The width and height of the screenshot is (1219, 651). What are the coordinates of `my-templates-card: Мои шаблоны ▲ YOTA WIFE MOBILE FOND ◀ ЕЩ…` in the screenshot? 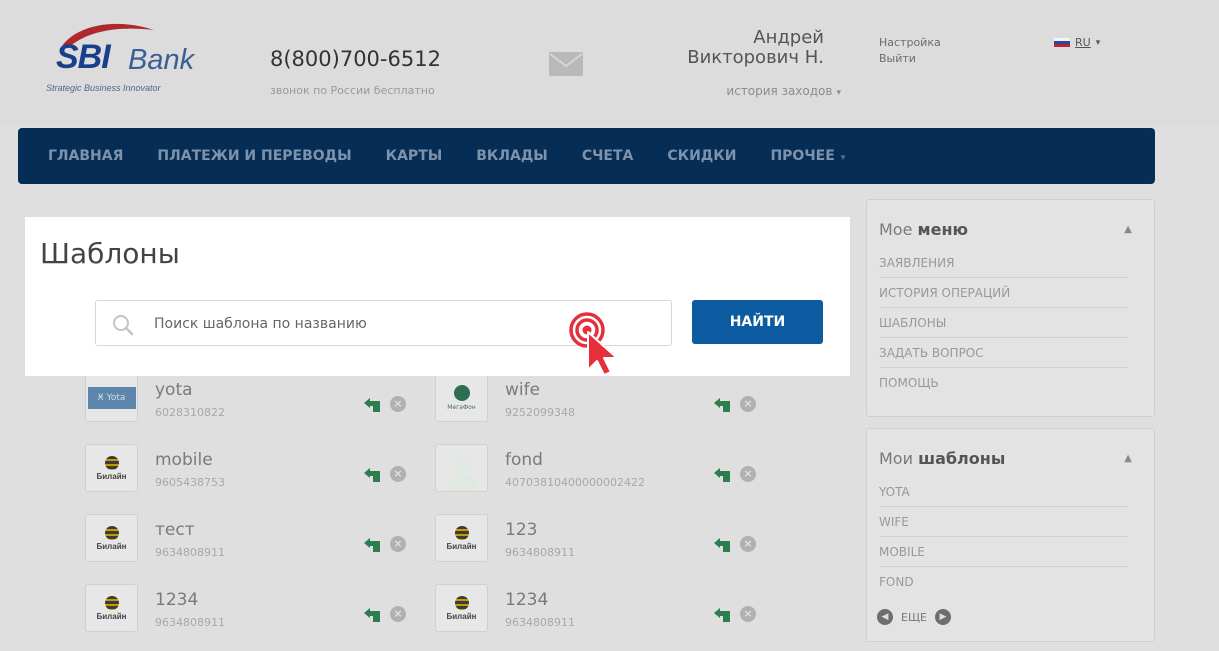 It's located at (1010, 535).